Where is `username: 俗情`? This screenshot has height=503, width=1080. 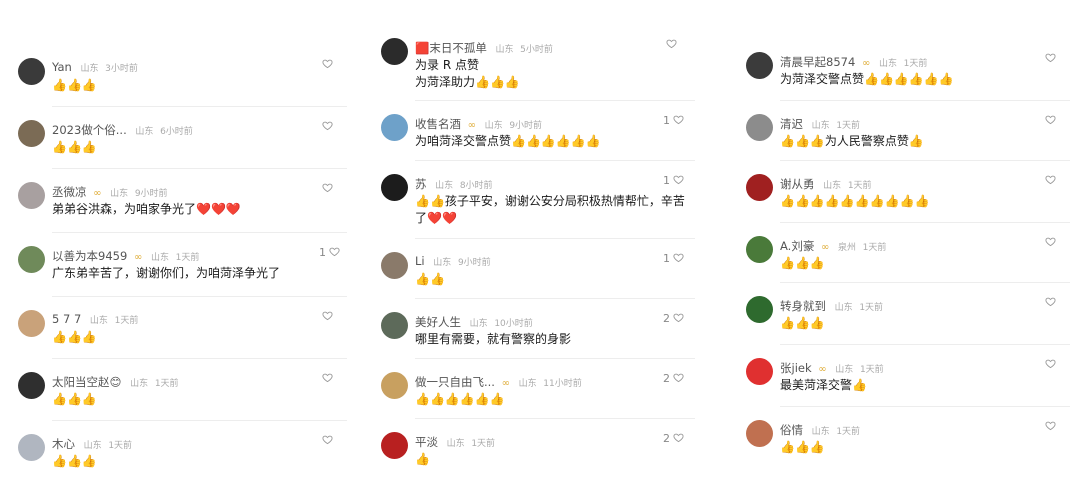
username: 俗情 is located at coordinates (791, 430).